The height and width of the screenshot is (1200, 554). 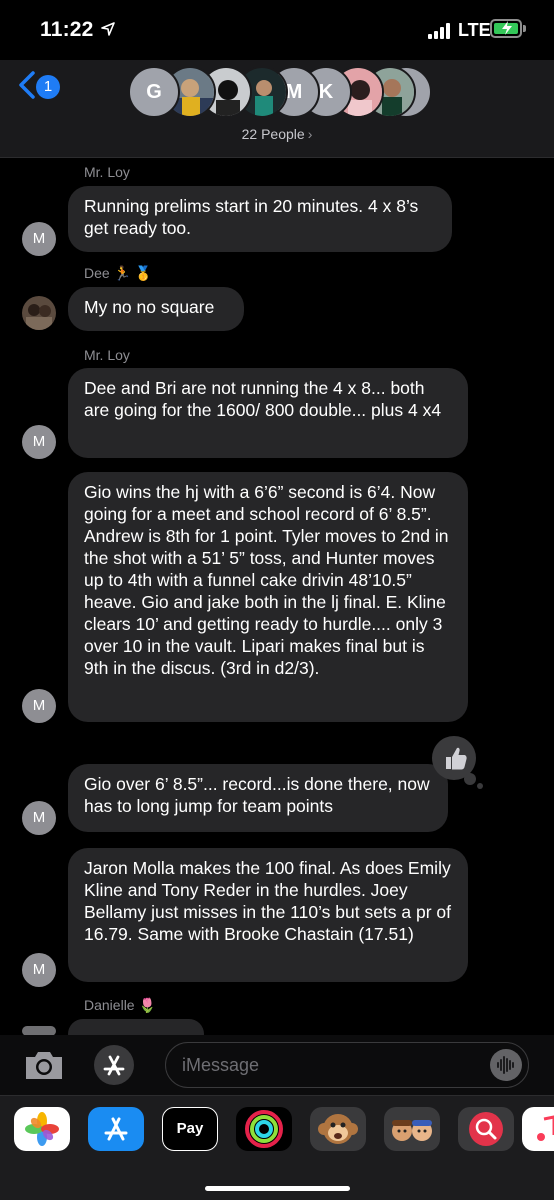 What do you see at coordinates (412, 1129) in the screenshot?
I see `memoji-stickers-icon` at bounding box center [412, 1129].